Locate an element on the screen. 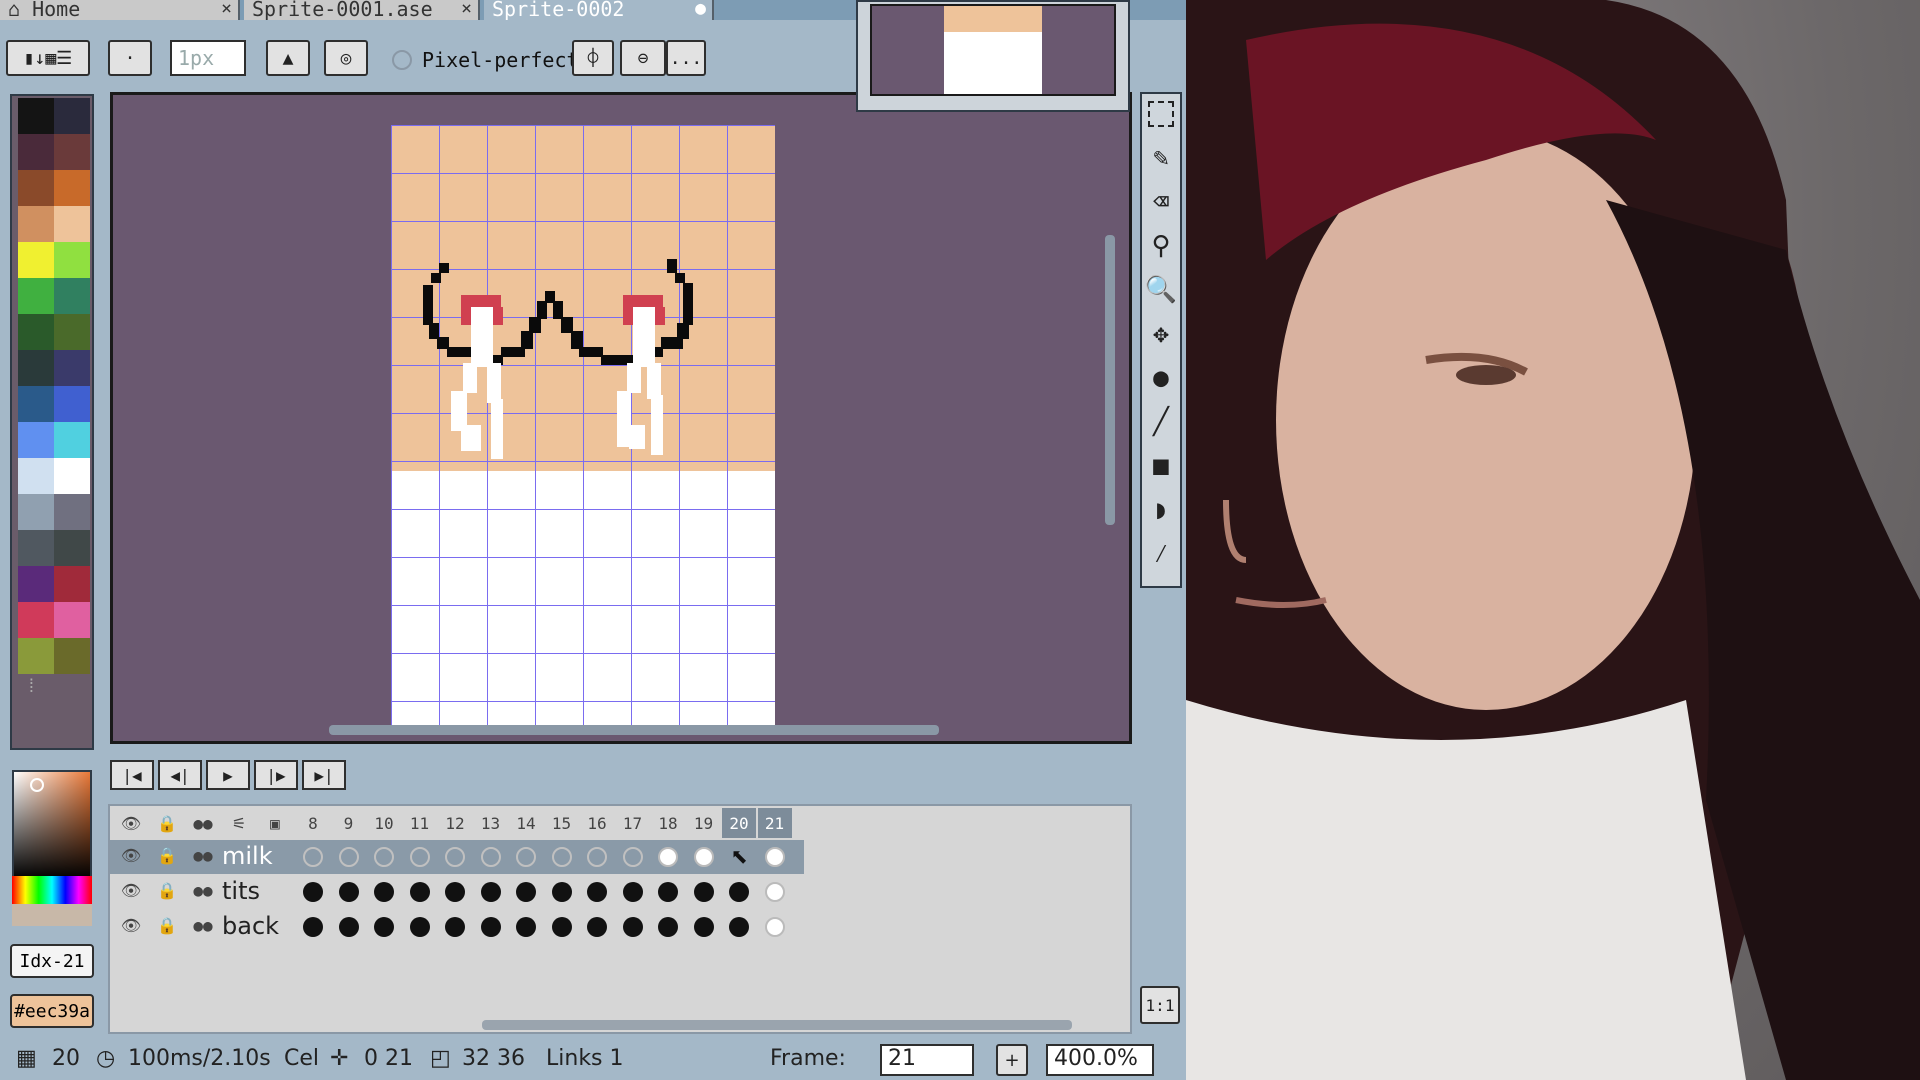 The image size is (1920, 1080). frame-header: 17 is located at coordinates (633, 823).